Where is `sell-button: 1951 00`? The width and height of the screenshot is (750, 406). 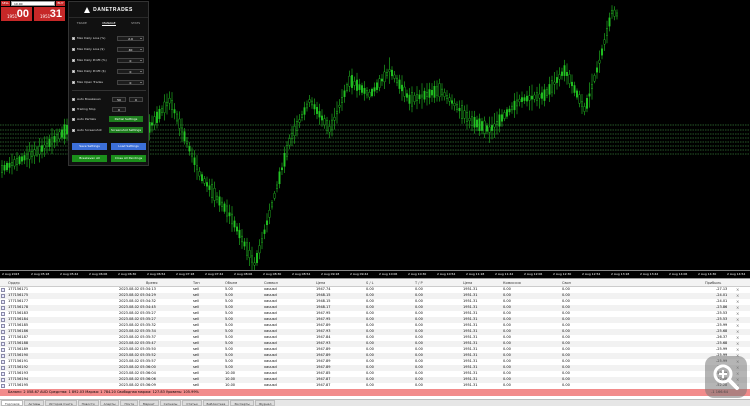
sell-button: 1951 00 is located at coordinates (16, 14).